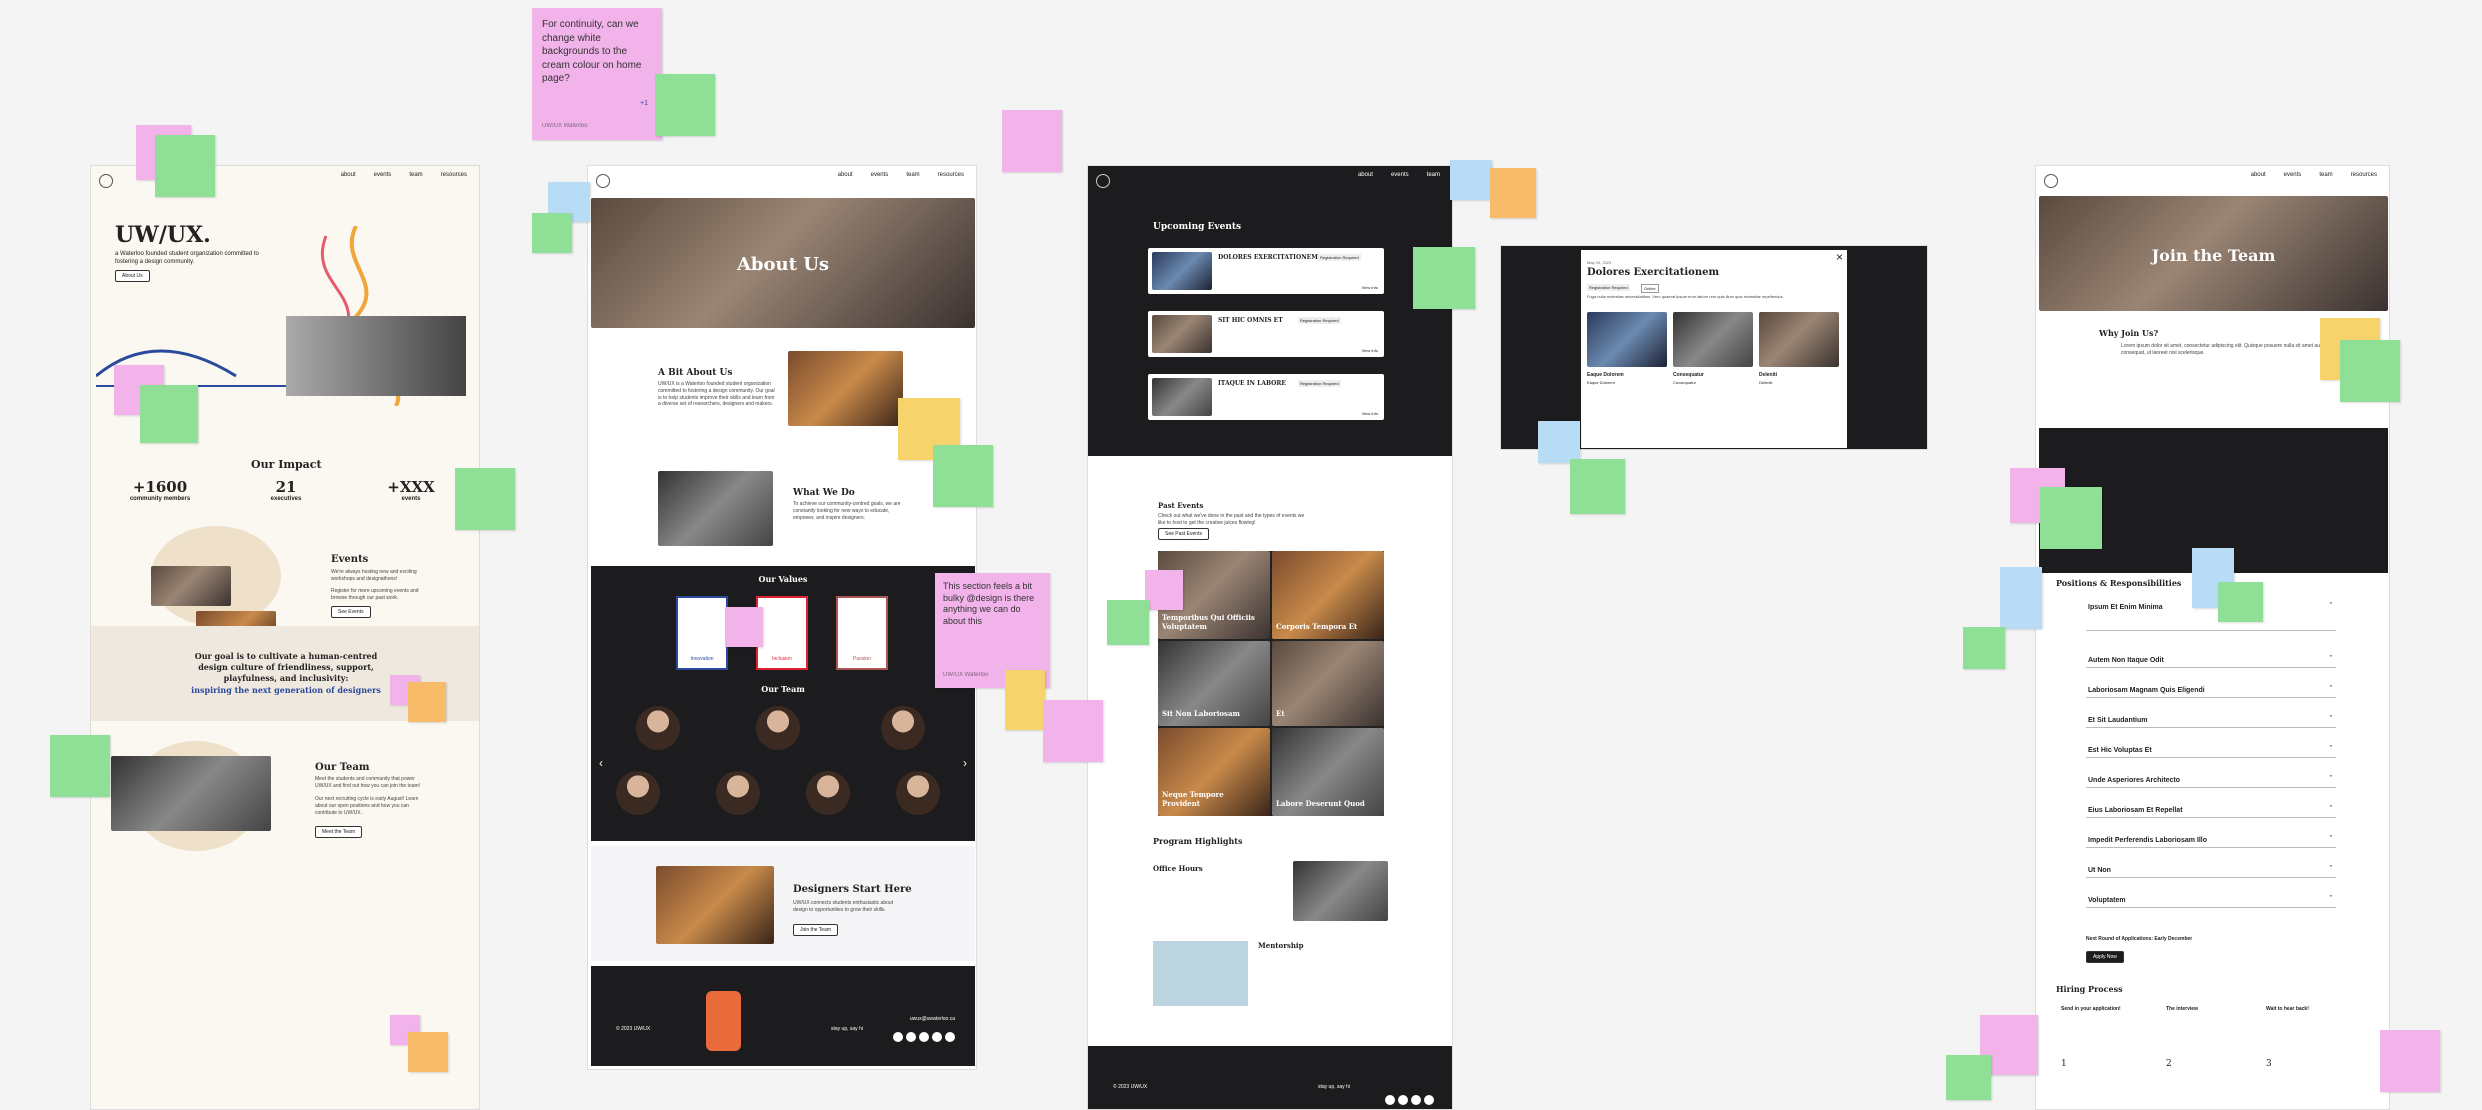  I want to click on join-team-button: Join the Team, so click(816, 930).